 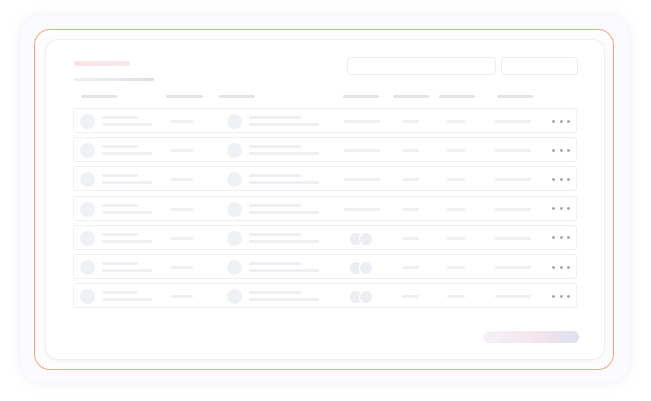 What do you see at coordinates (421, 66) in the screenshot?
I see `search-input` at bounding box center [421, 66].